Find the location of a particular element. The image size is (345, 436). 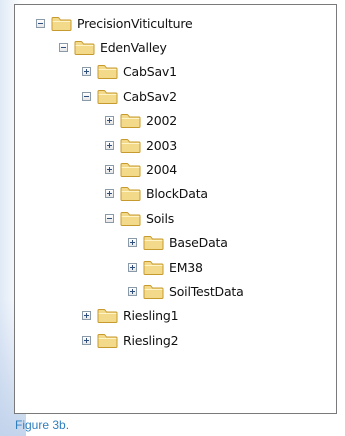

tree-node: Riesling1 is located at coordinates (130, 316).